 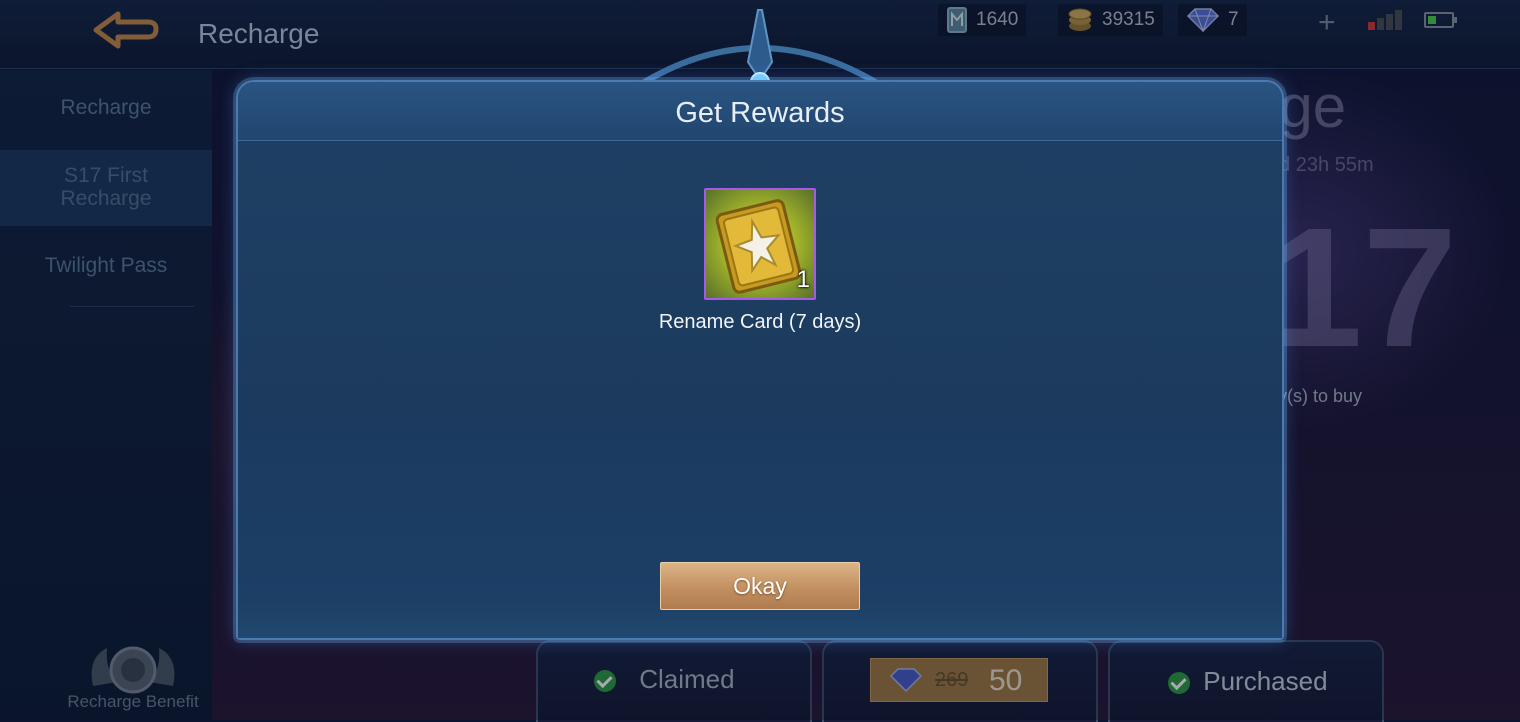 What do you see at coordinates (760, 244) in the screenshot?
I see `reward-item: 1` at bounding box center [760, 244].